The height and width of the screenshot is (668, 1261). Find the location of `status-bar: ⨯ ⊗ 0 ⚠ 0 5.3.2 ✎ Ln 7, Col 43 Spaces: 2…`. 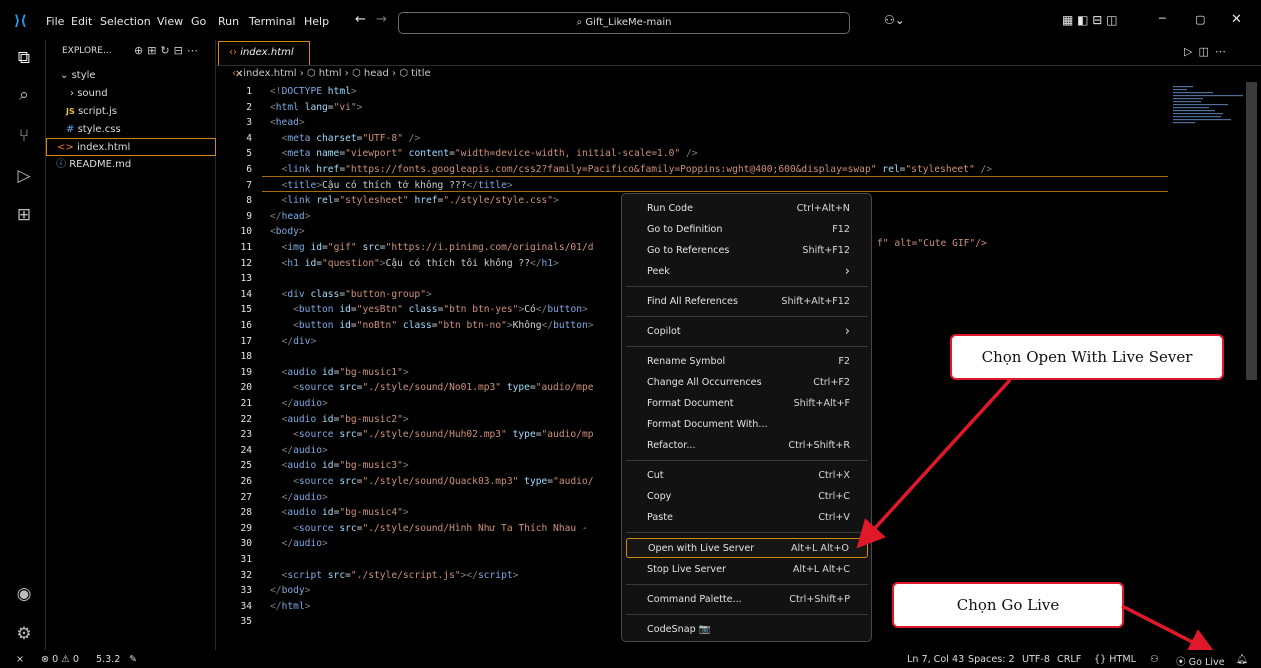

status-bar: ⨯ ⊗ 0 ⚠ 0 5.3.2 ✎ Ln 7, Col 43 Spaces: 2… is located at coordinates (630, 659).